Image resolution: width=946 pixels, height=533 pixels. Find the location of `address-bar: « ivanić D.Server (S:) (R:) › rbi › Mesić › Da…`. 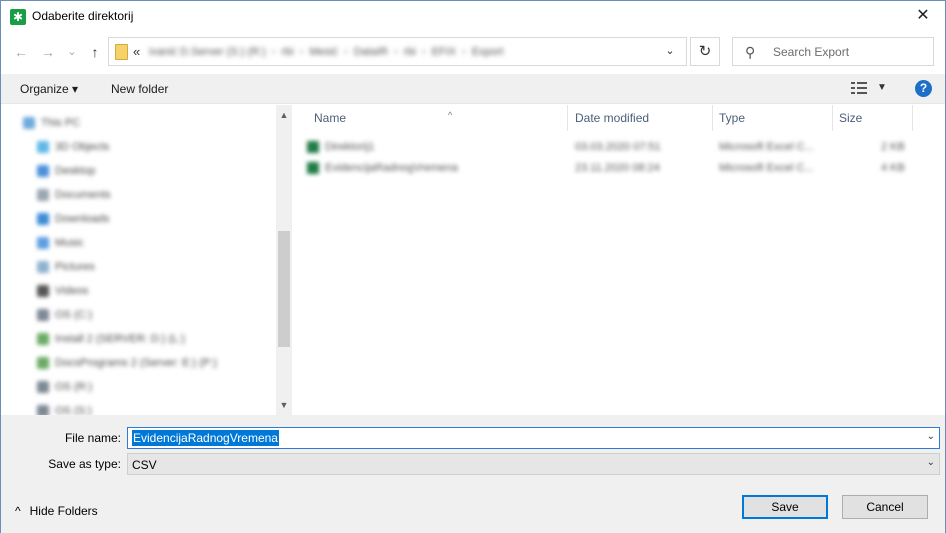

address-bar: « ivanić D.Server (S:) (R:) › rbi › Mesić › Da… is located at coordinates (397, 51).